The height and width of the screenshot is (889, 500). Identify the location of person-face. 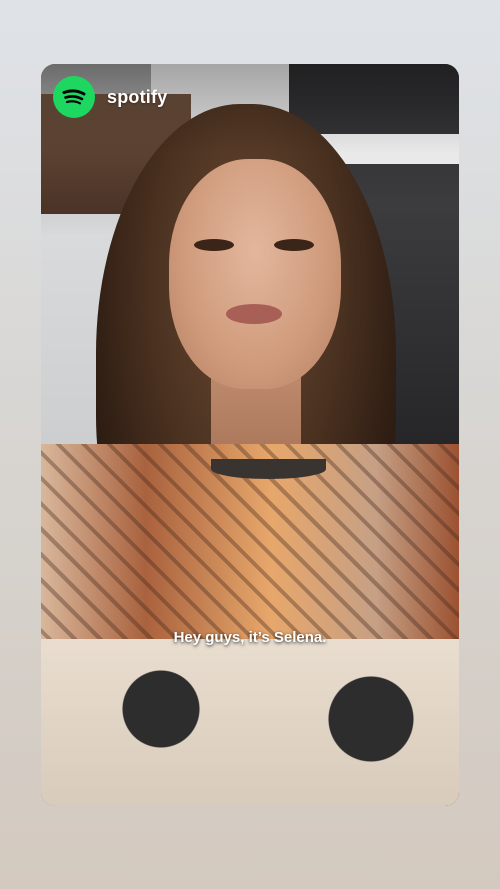
(255, 274).